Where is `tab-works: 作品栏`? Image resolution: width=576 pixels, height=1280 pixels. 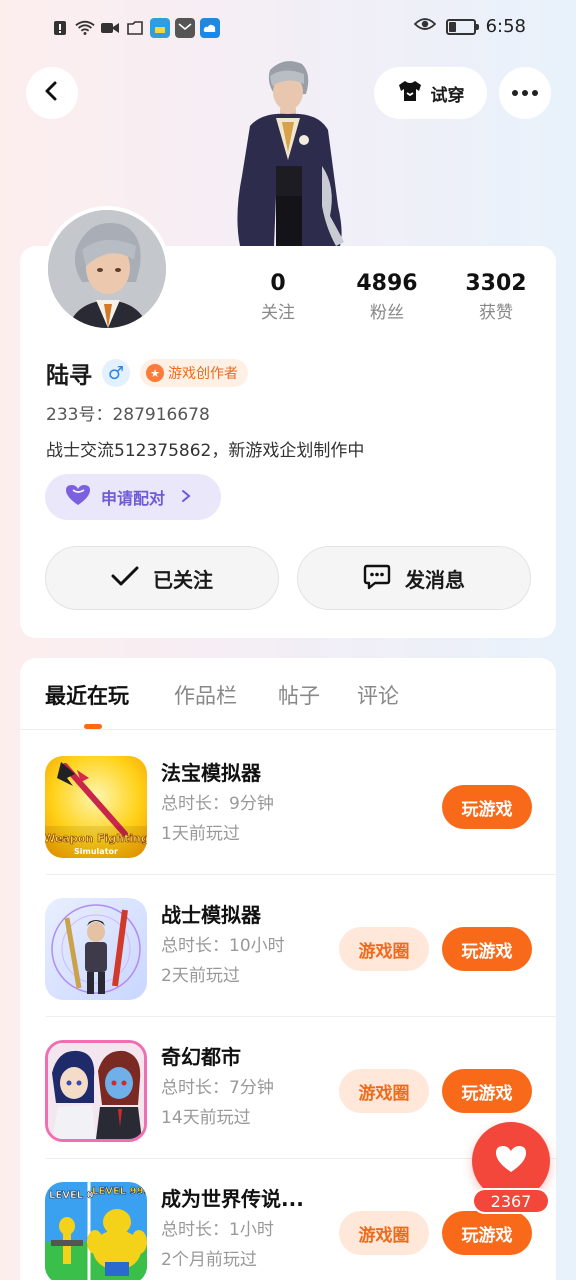
tab-works: 作品栏 is located at coordinates (205, 695).